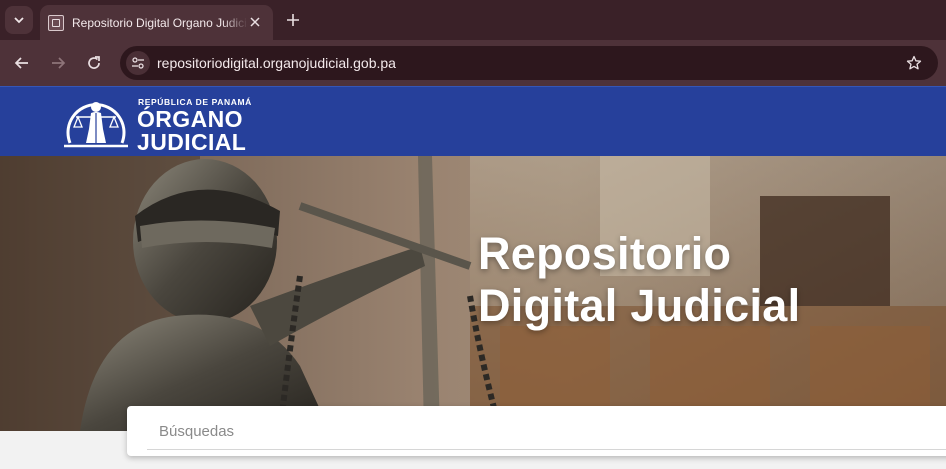 The width and height of the screenshot is (946, 469). Describe the element at coordinates (190, 119) in the screenshot. I see `logo-name-line1: ÓRGANO` at that location.